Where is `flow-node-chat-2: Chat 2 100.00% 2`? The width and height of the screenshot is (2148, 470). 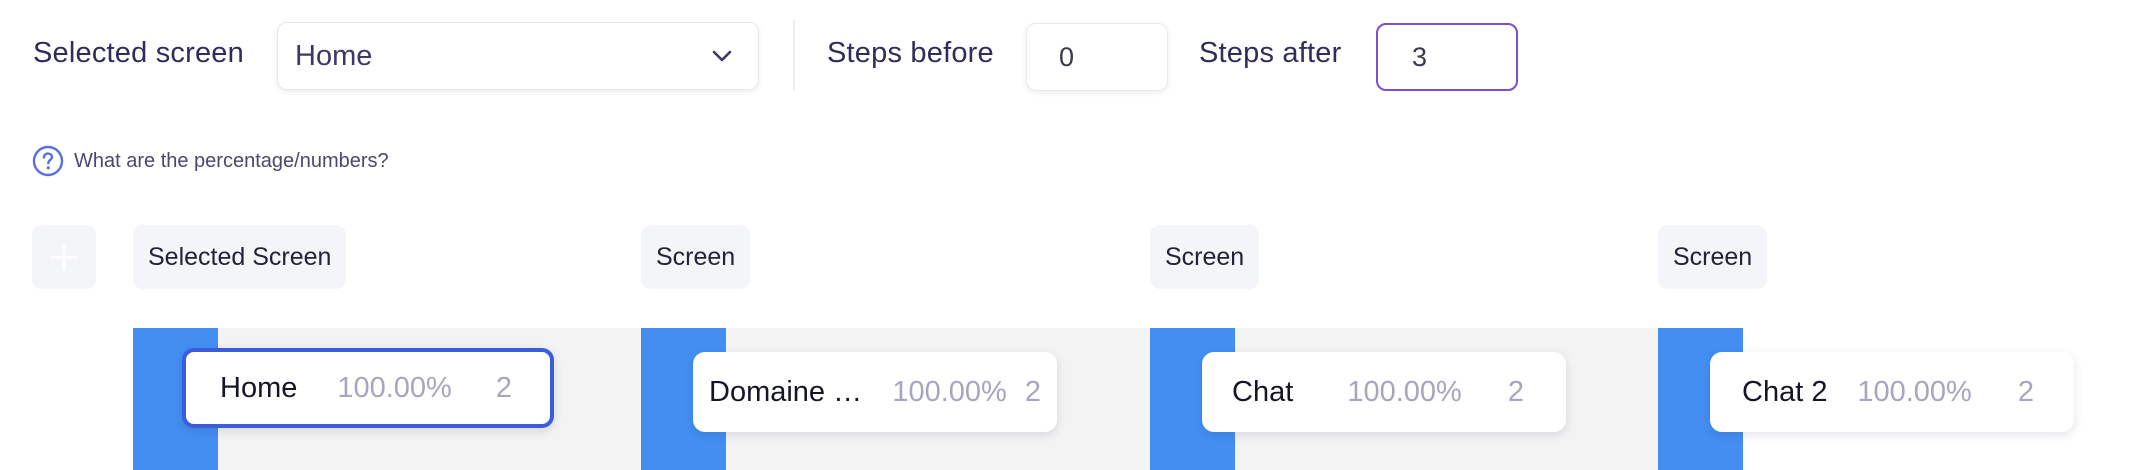
flow-node-chat-2: Chat 2 100.00% 2 is located at coordinates (1892, 392).